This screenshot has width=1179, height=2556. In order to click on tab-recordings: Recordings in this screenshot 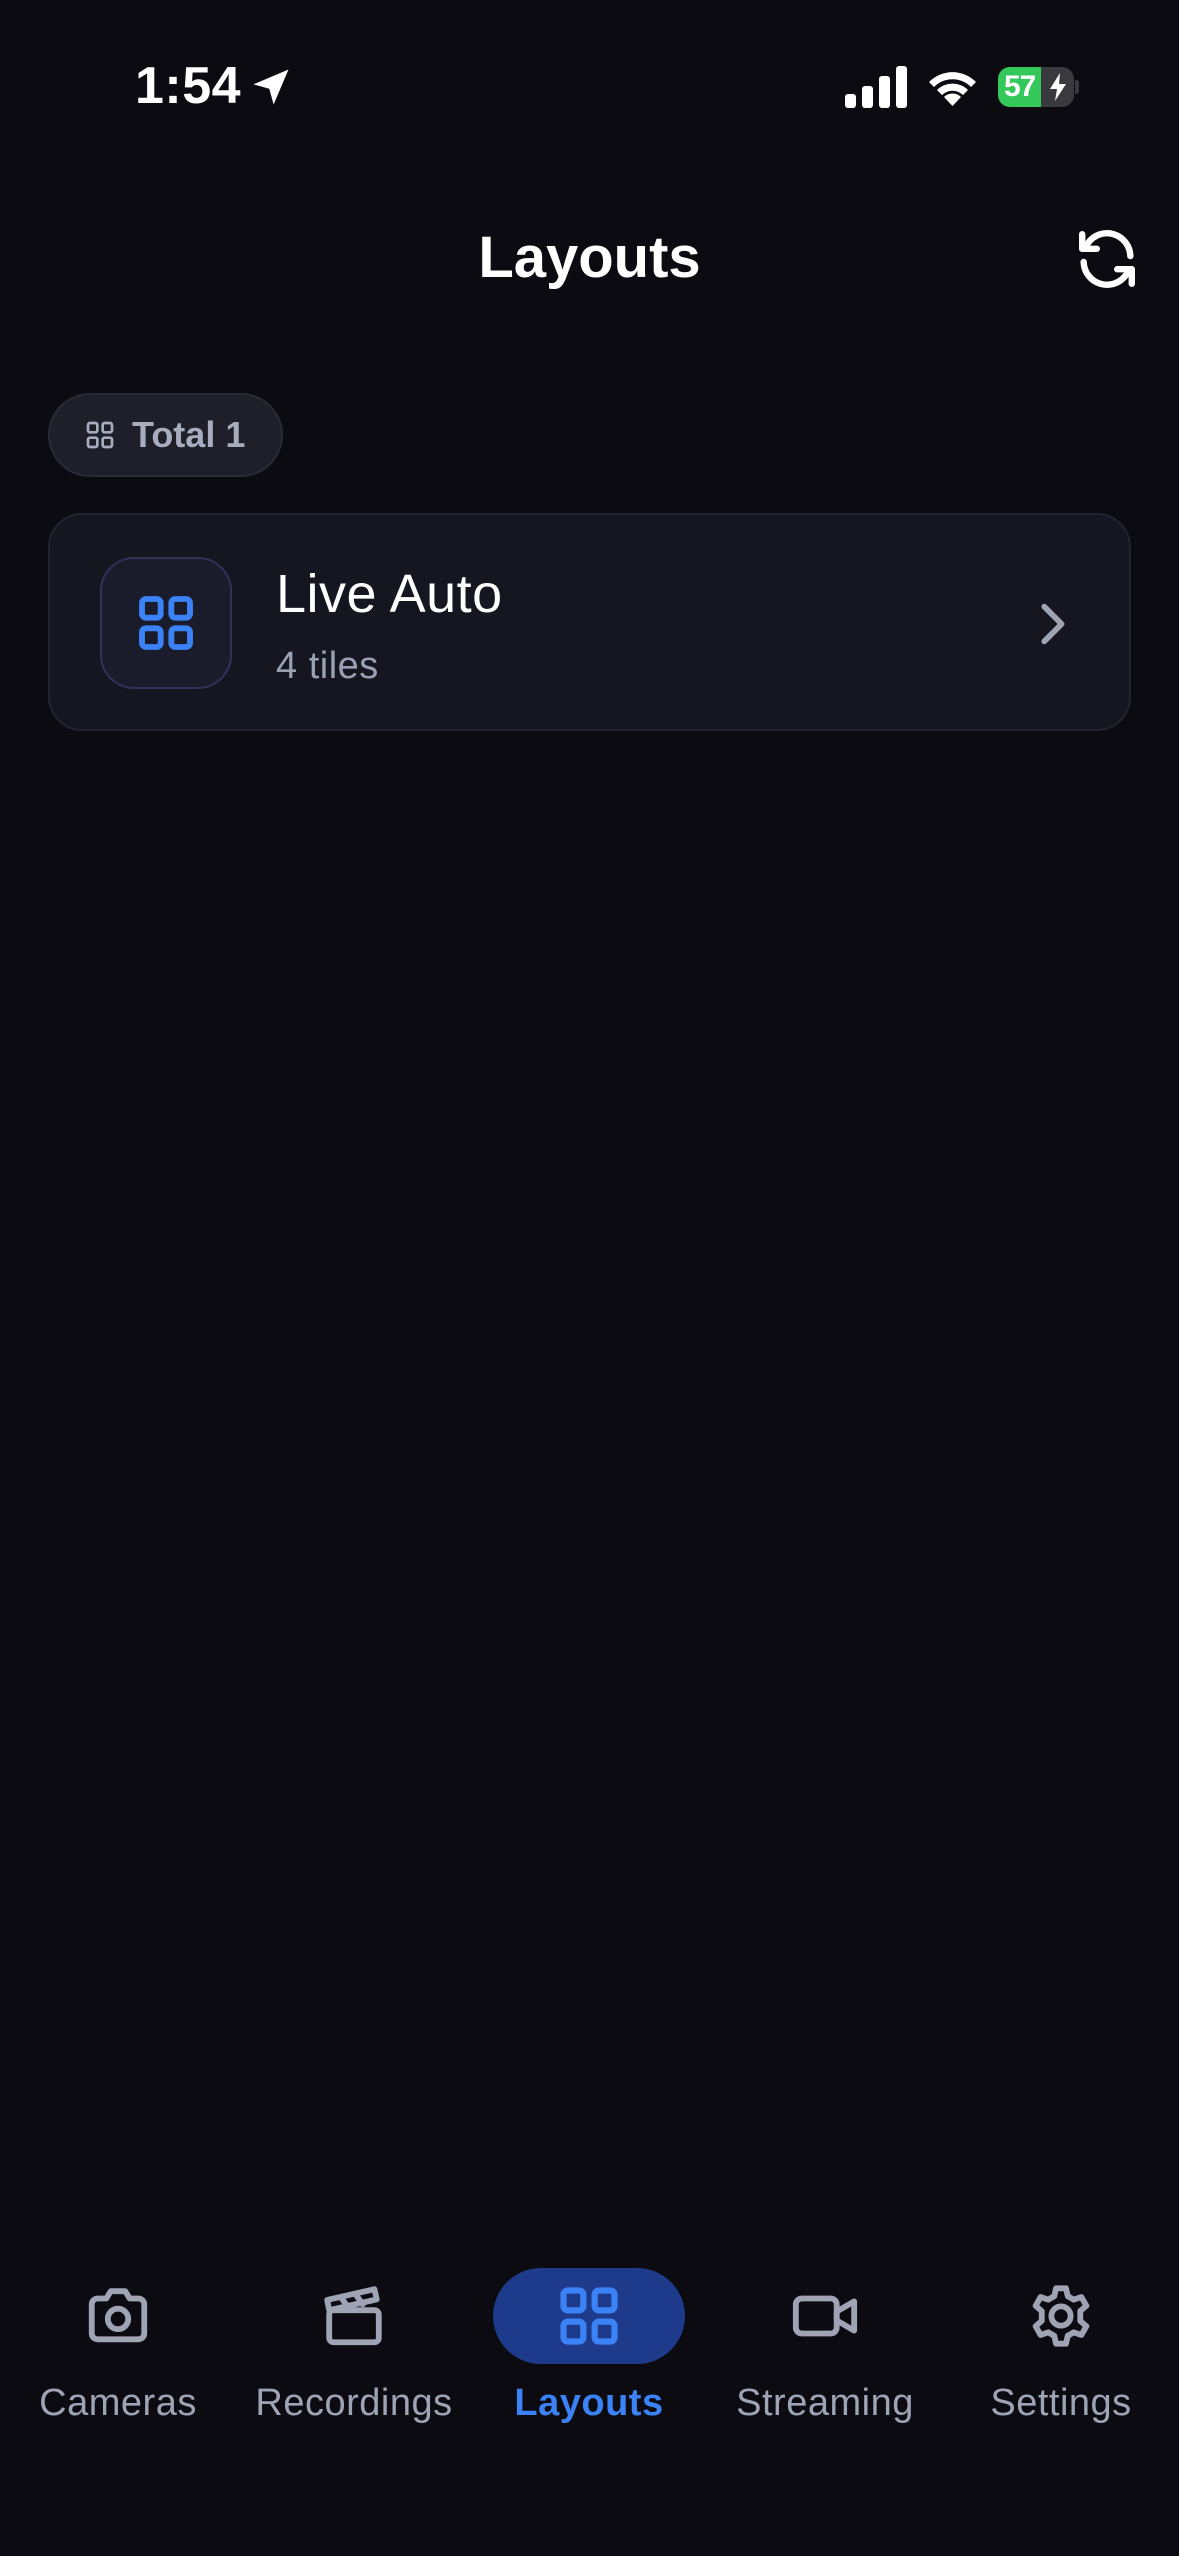, I will do `click(354, 2340)`.